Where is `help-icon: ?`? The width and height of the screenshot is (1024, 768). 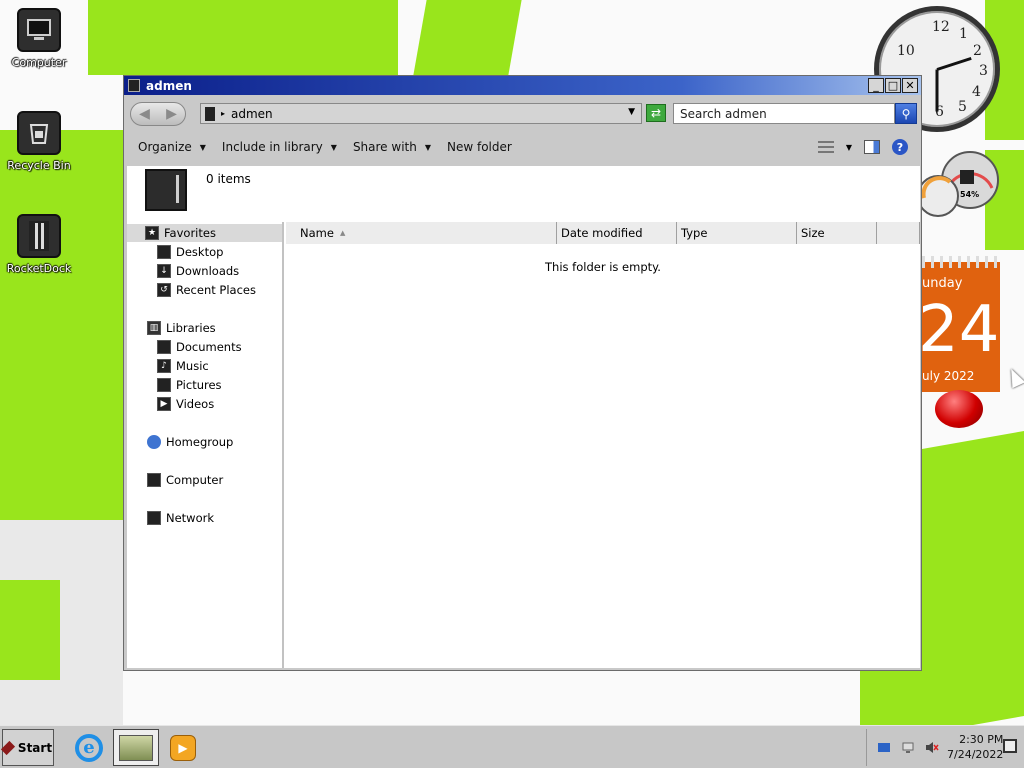
help-icon: ? is located at coordinates (900, 147).